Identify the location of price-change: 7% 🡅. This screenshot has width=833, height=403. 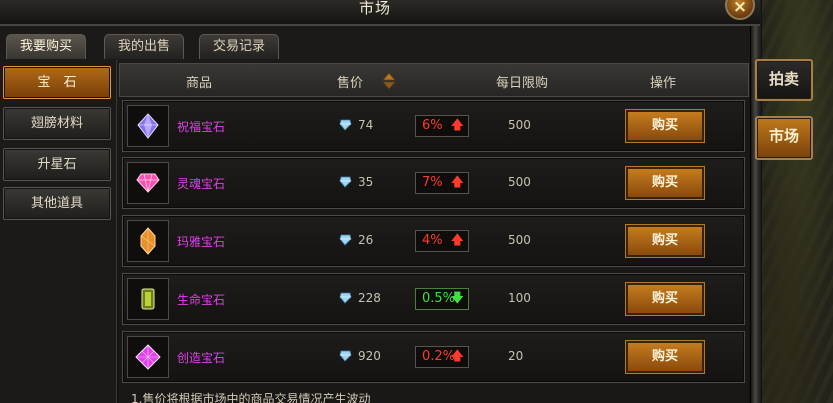
(442, 183).